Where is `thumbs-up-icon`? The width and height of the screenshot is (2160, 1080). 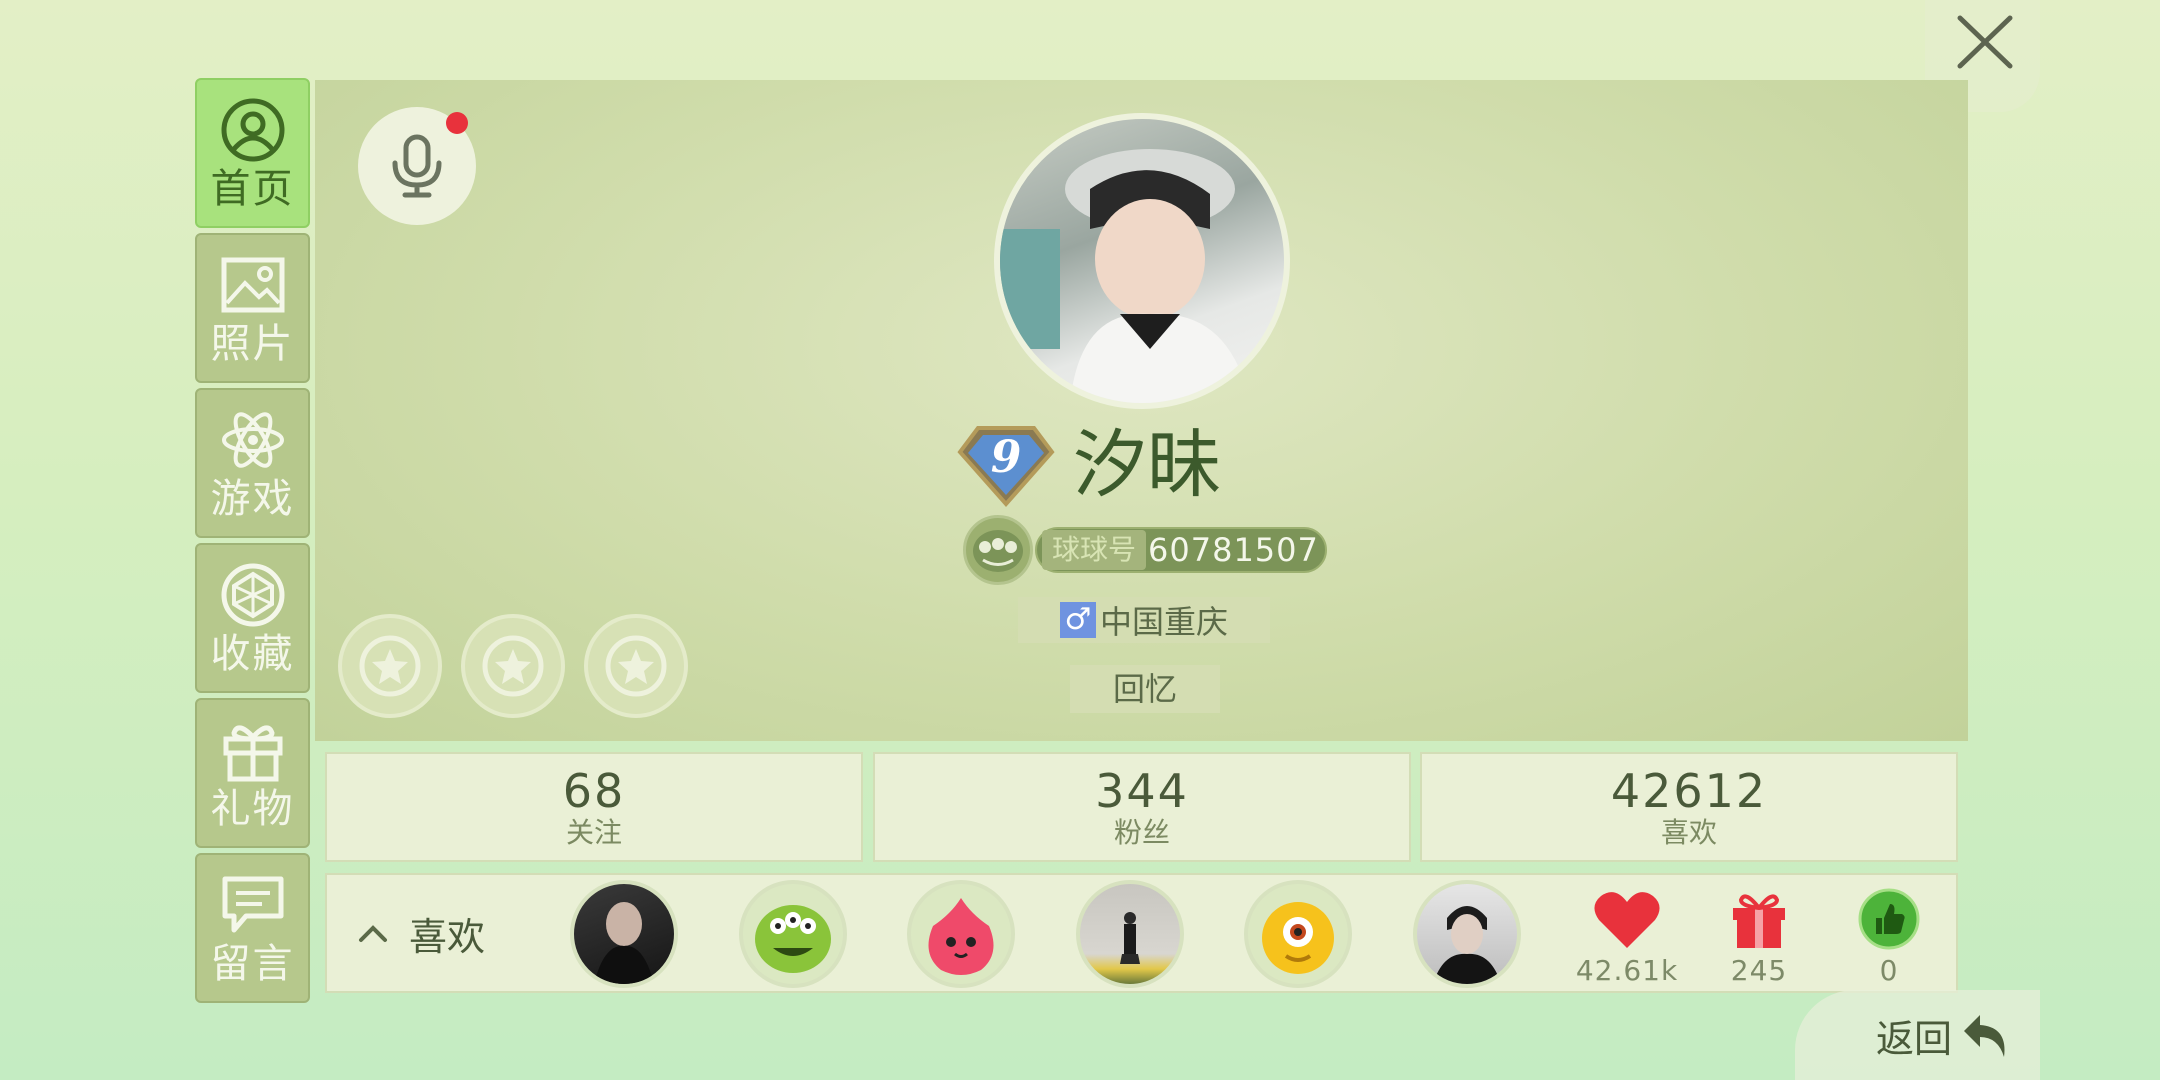 thumbs-up-icon is located at coordinates (1889, 919).